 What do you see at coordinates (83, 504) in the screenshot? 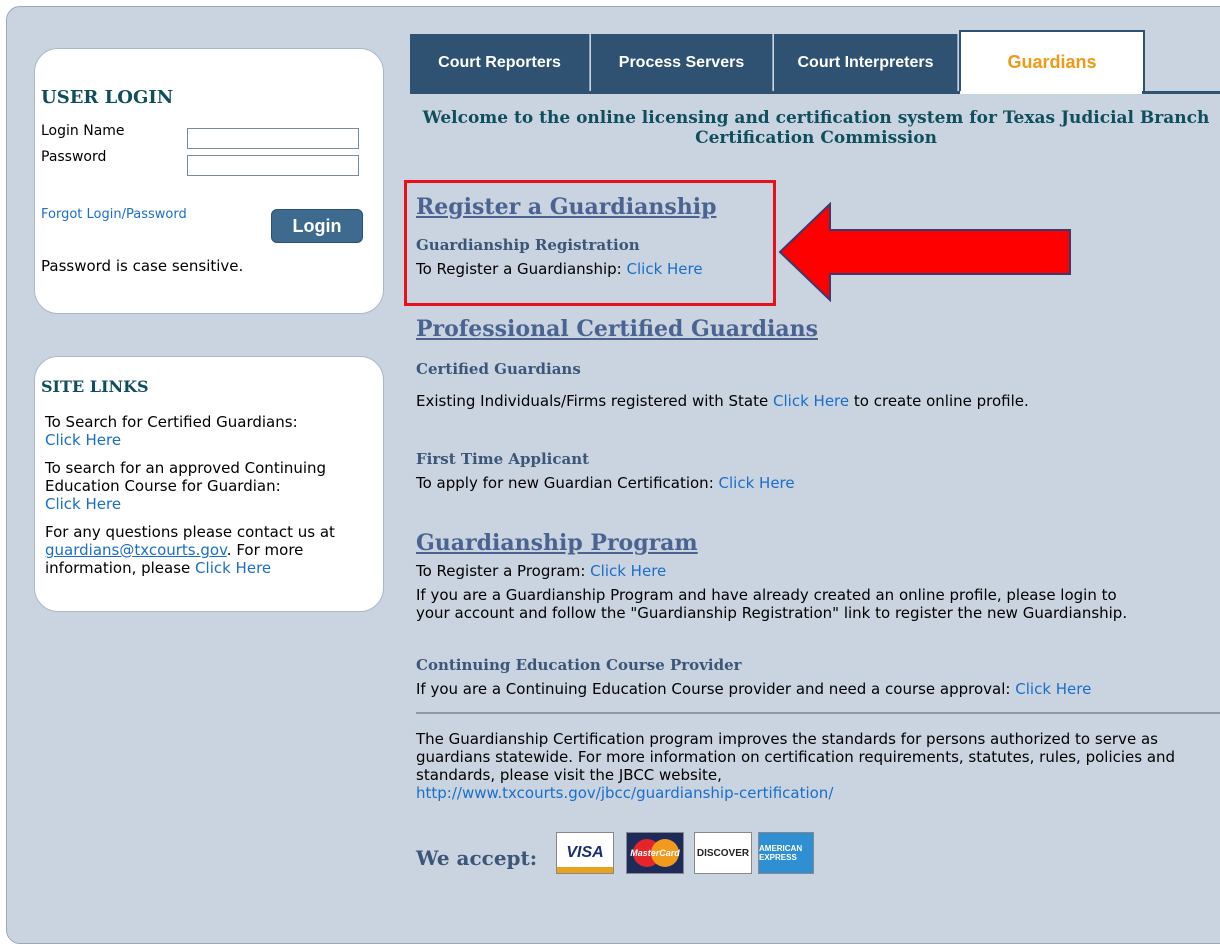
I see `search-course-link: Click Here` at bounding box center [83, 504].